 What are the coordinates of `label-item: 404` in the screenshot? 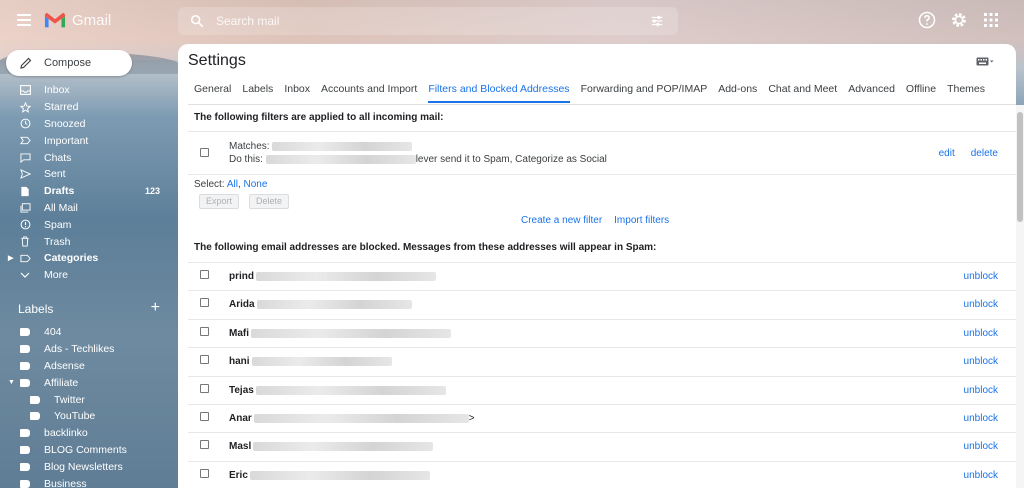 It's located at (88, 332).